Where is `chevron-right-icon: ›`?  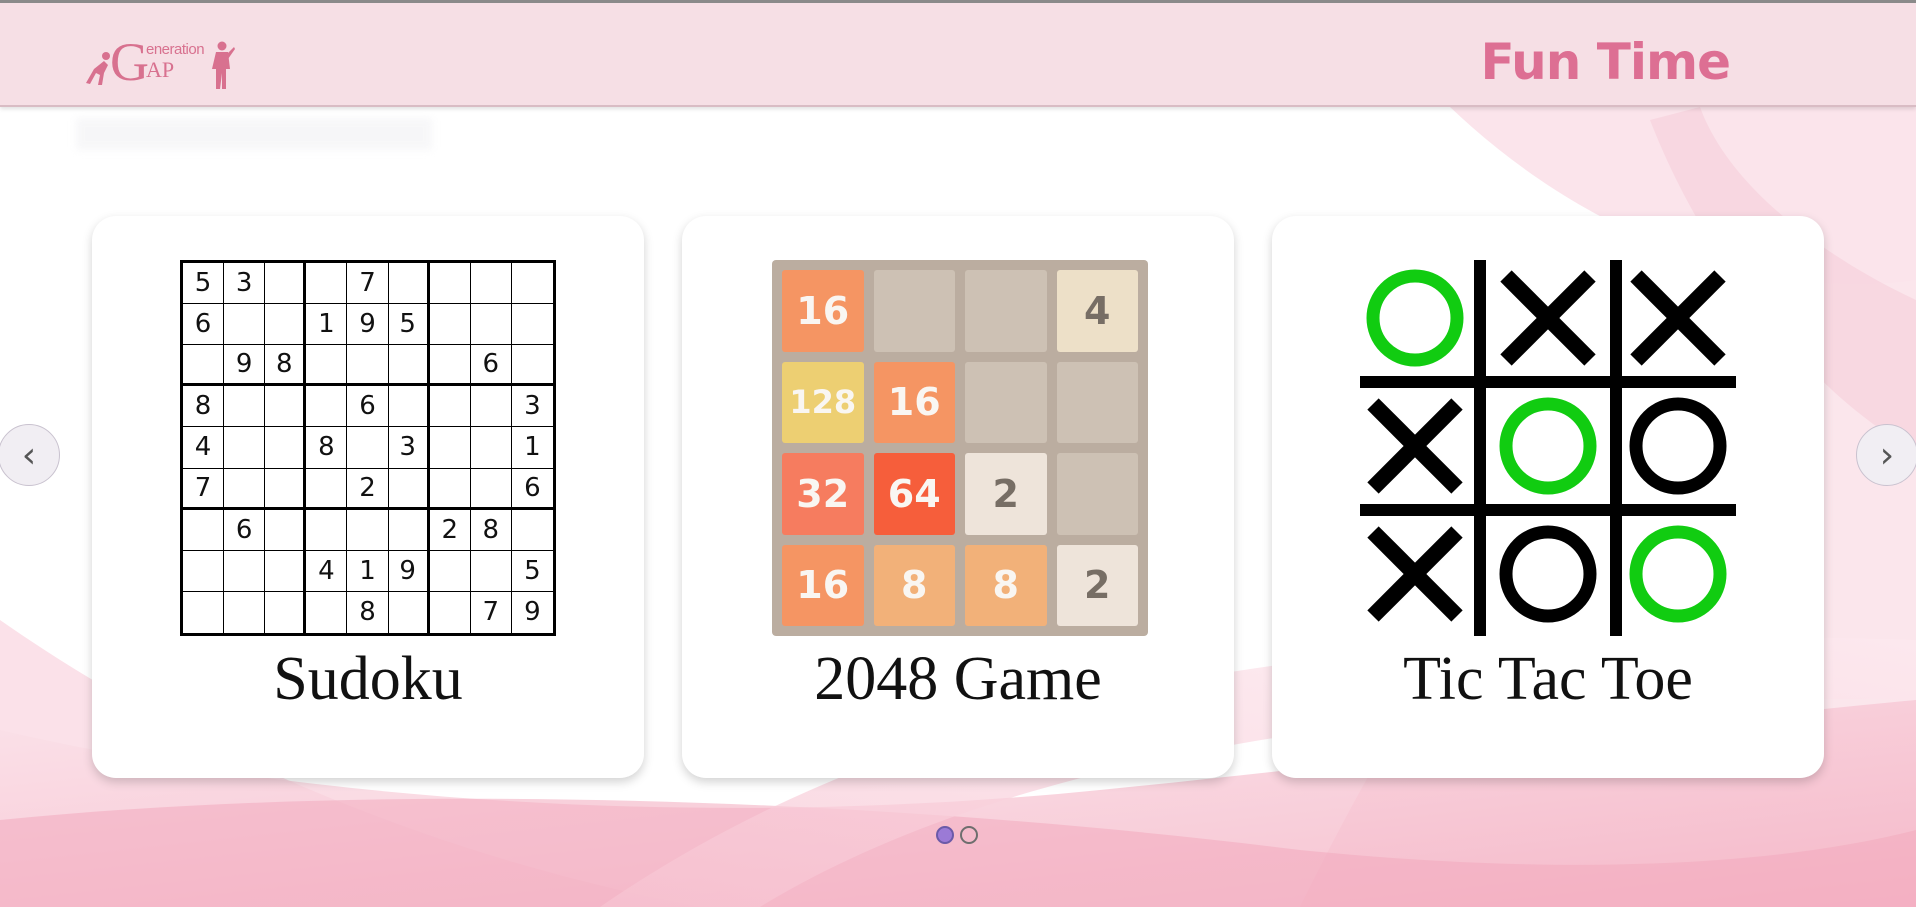
chevron-right-icon: › is located at coordinates (1887, 455).